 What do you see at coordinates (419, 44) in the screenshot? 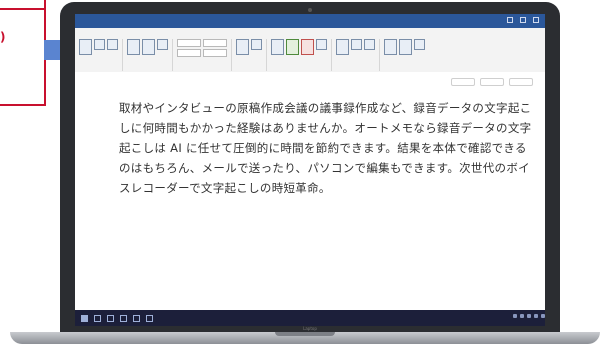
I see `settings-icon` at bounding box center [419, 44].